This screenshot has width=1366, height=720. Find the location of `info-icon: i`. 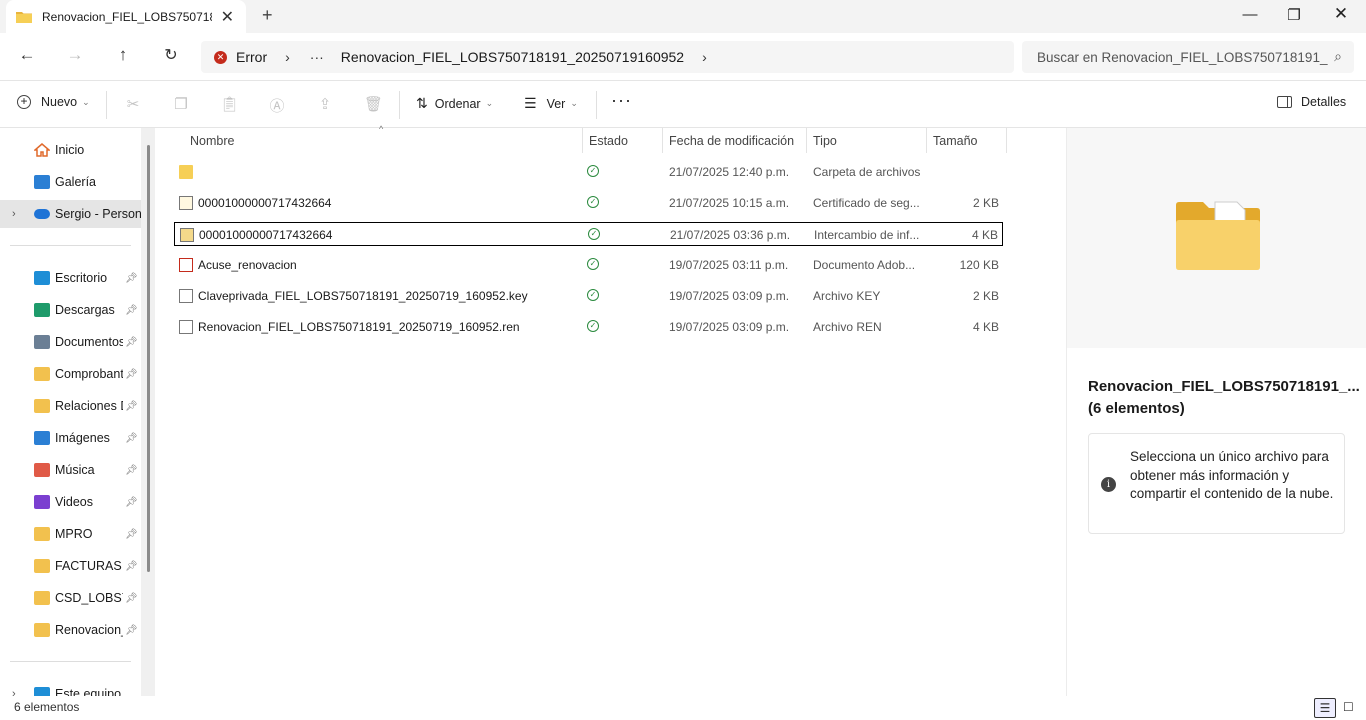

info-icon: i is located at coordinates (1108, 484).